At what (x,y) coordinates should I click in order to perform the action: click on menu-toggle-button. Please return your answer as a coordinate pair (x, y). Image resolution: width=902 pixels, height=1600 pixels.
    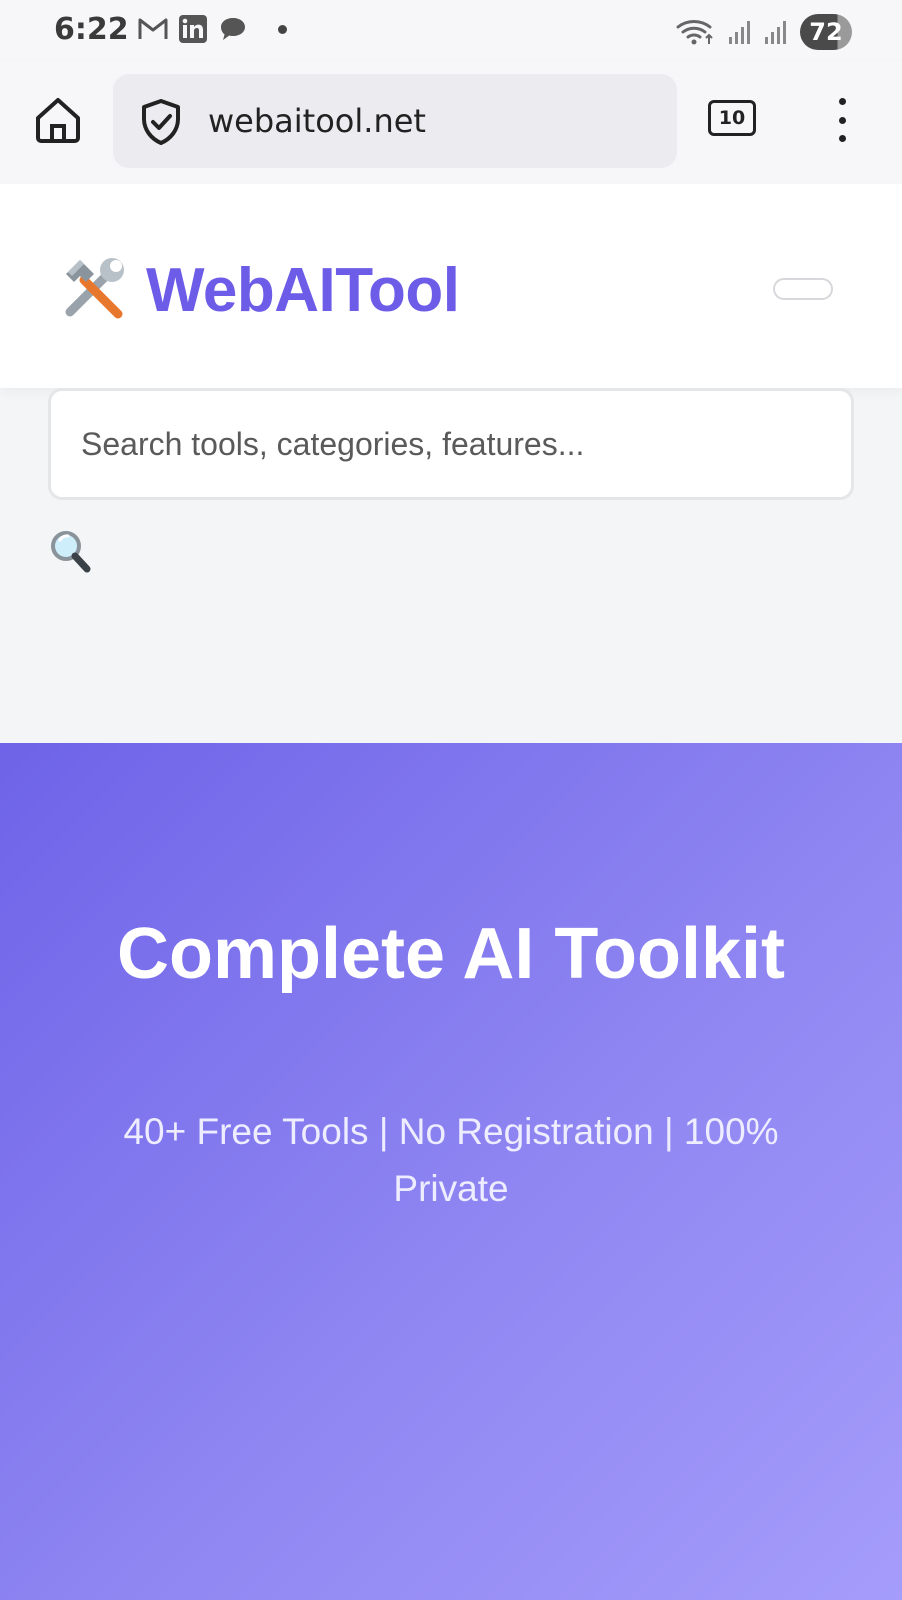
    Looking at the image, I should click on (803, 289).